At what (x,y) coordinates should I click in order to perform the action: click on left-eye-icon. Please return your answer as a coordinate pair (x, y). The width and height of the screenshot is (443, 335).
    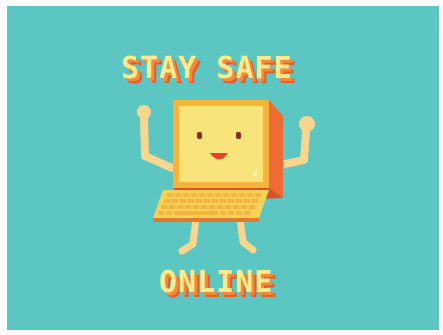
    Looking at the image, I should click on (199, 135).